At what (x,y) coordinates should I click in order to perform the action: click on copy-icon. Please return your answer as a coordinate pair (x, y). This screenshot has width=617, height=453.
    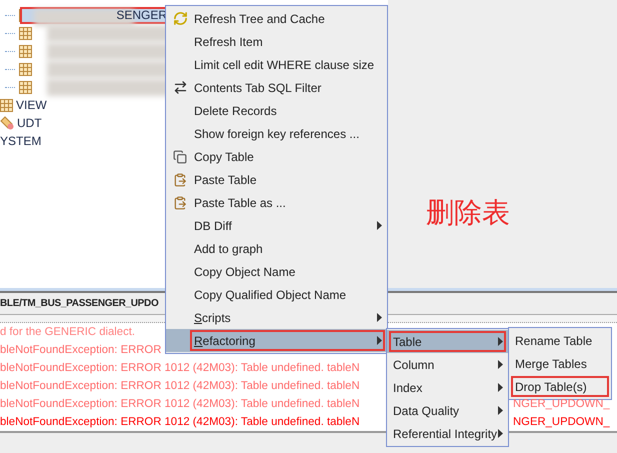
    Looking at the image, I should click on (180, 157).